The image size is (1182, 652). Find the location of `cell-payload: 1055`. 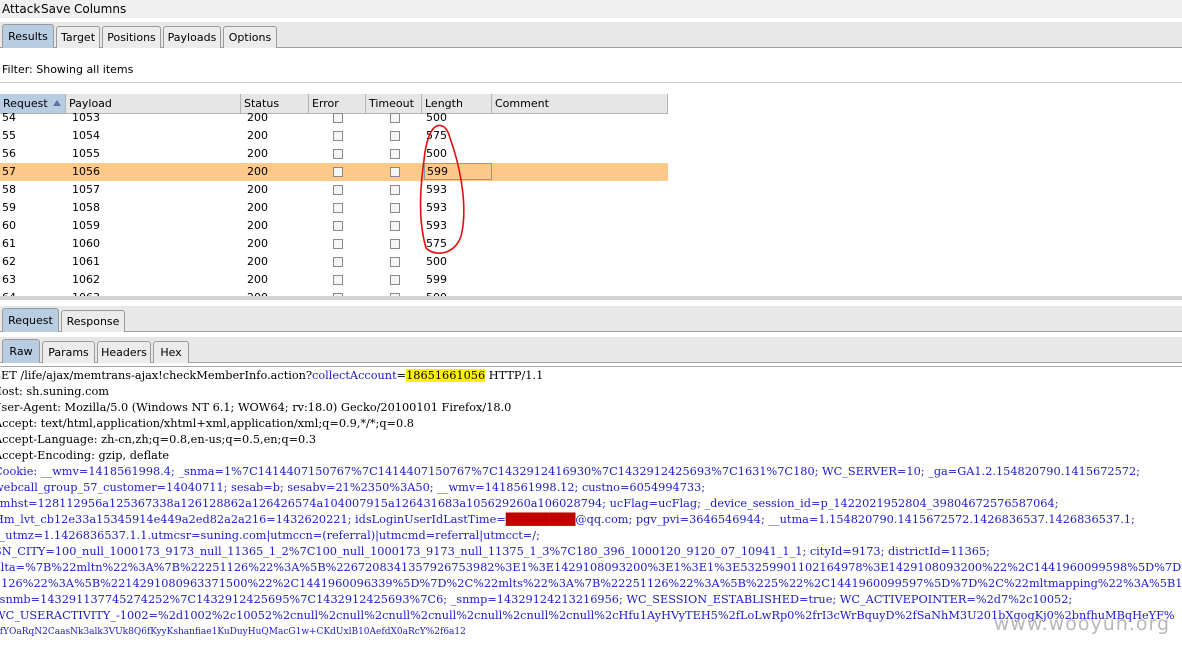

cell-payload: 1055 is located at coordinates (86, 153).